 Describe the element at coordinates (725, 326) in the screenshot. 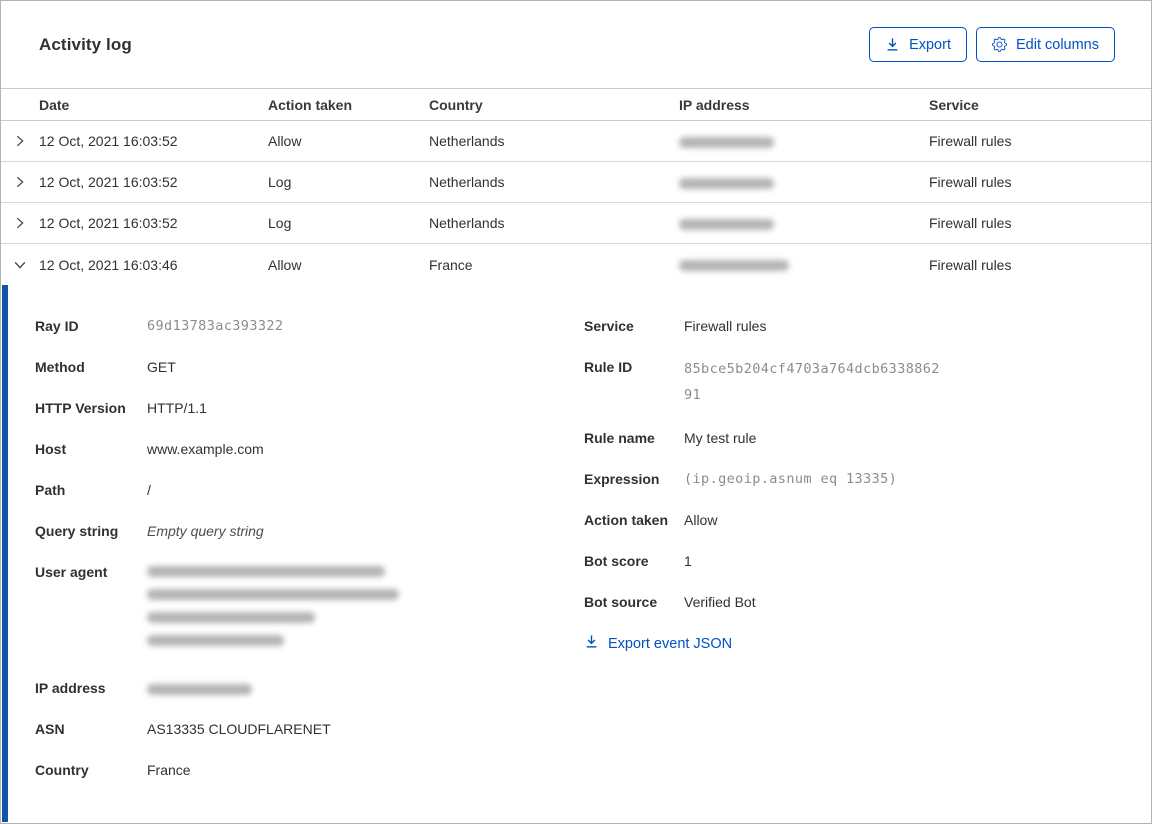

I see `service-value: Firewall rules` at that location.